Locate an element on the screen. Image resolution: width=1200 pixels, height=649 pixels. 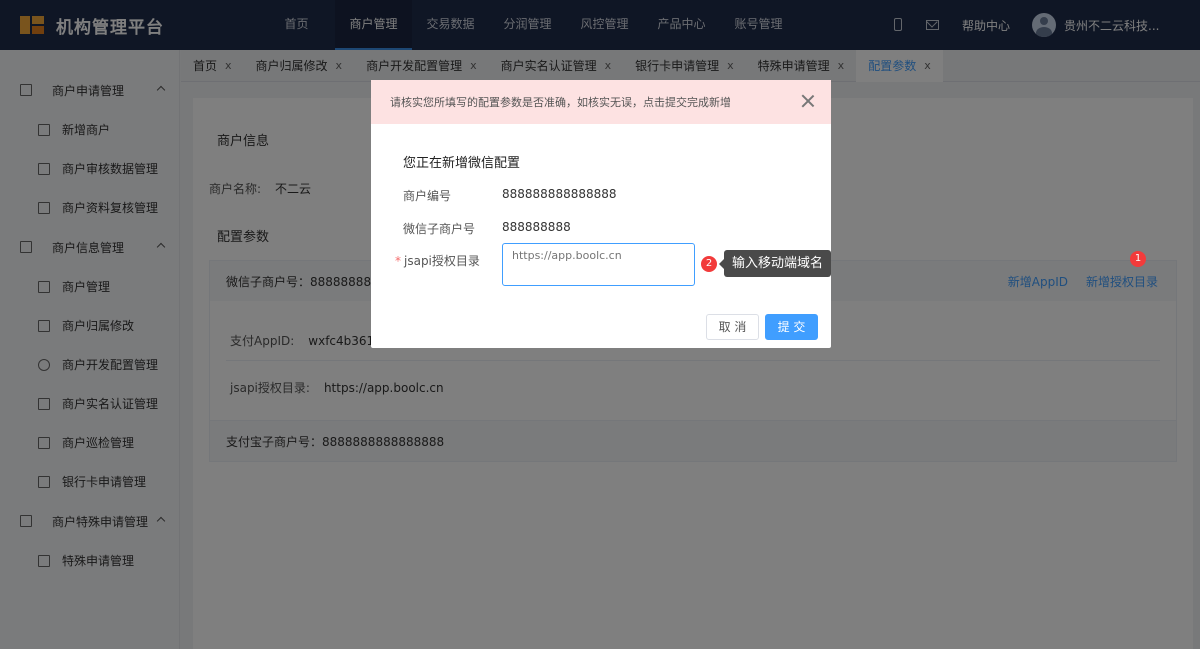
alert-text: 请核实您所填写的配置参数是否准确，如核实无误，点击提交完成新增 is located at coordinates (560, 102).